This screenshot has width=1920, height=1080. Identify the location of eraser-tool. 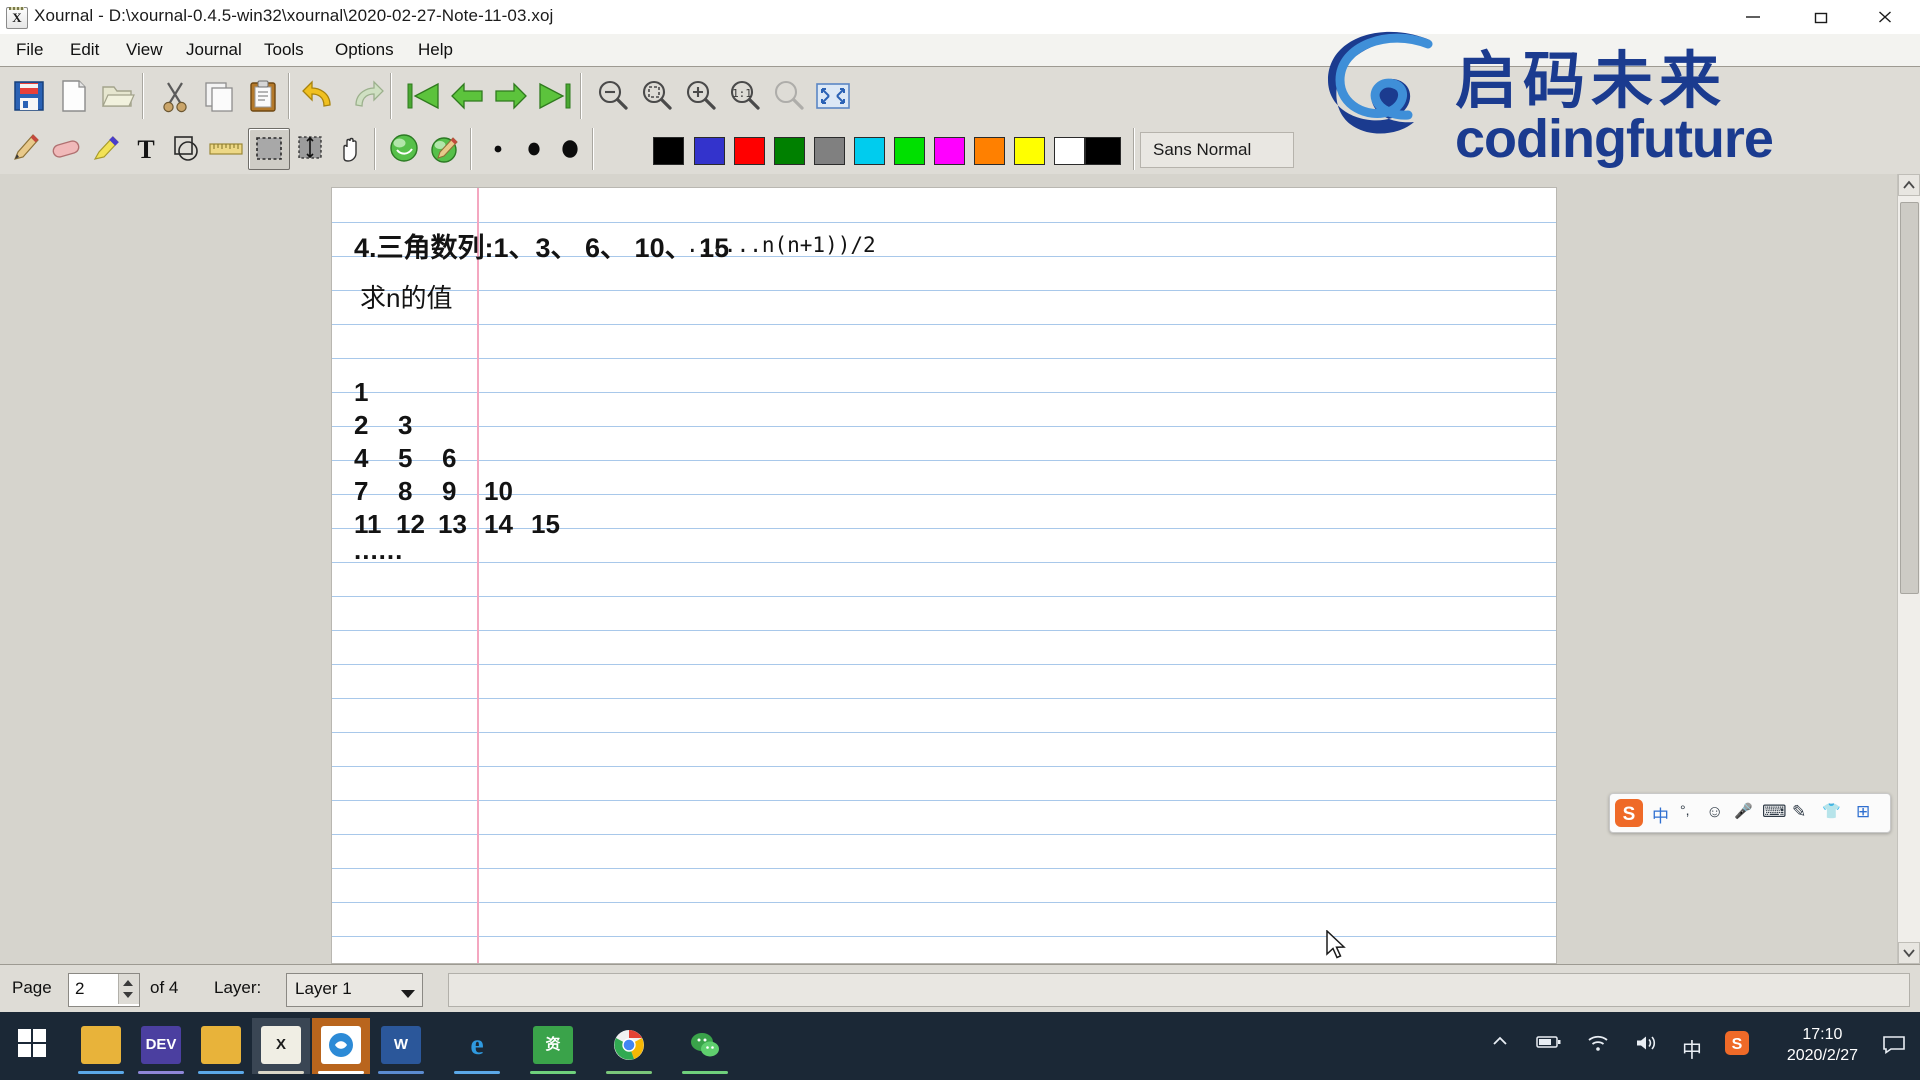
(66, 148).